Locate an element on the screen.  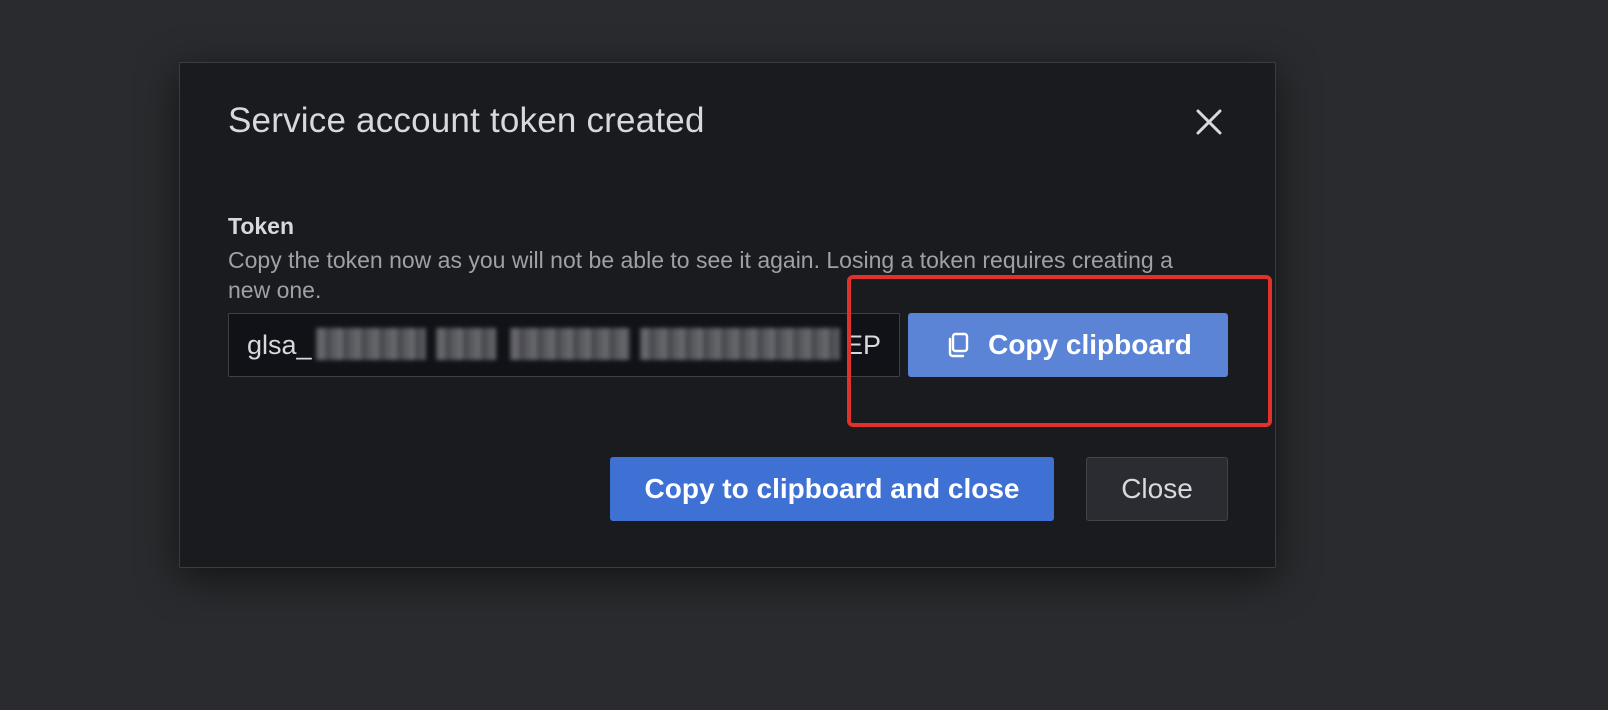
token-label: Token is located at coordinates (261, 226).